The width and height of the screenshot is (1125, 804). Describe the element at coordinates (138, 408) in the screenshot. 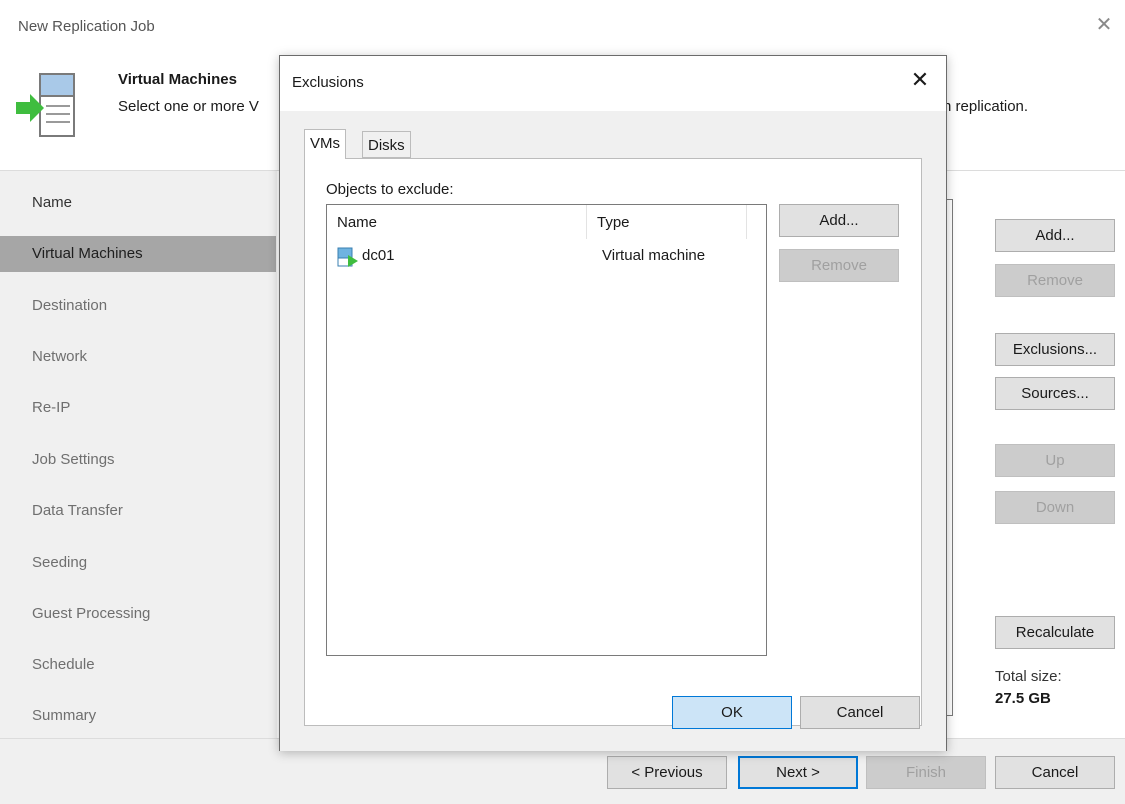

I see `nav-step-re-ip: Re-IP` at that location.